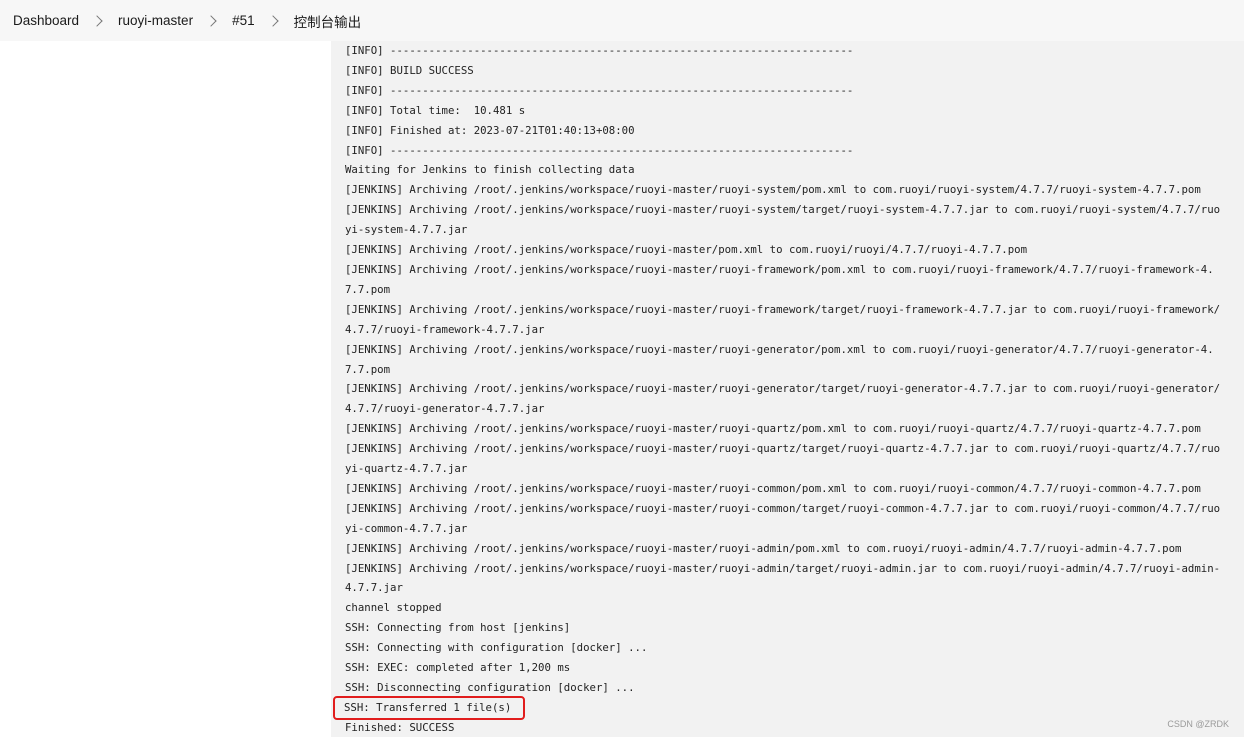 The image size is (1244, 737). What do you see at coordinates (409, 70) in the screenshot?
I see `log-line: [INFO] BUILD SUCCESS` at bounding box center [409, 70].